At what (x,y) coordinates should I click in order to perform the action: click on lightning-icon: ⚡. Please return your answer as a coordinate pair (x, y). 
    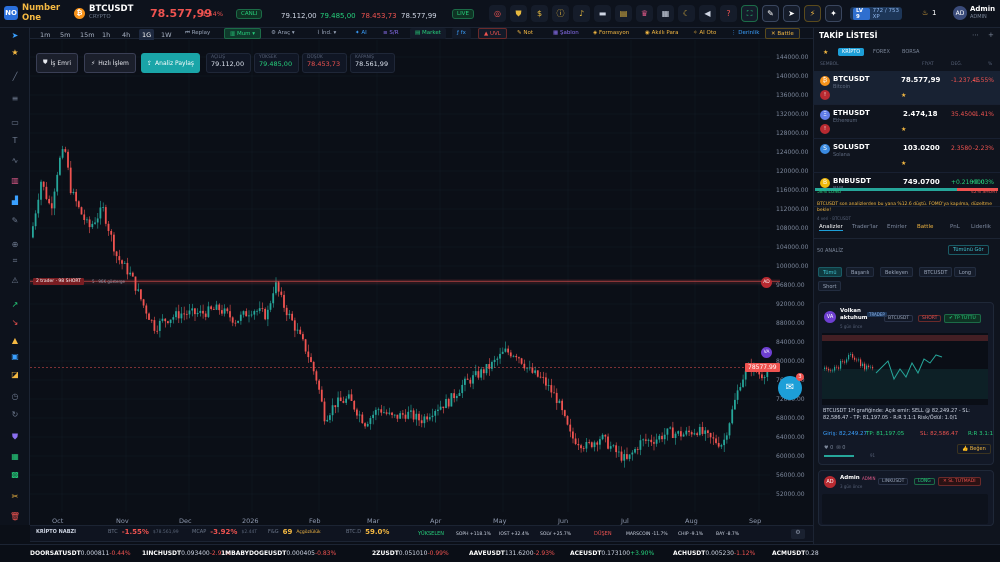
    Looking at the image, I should click on (812, 13).